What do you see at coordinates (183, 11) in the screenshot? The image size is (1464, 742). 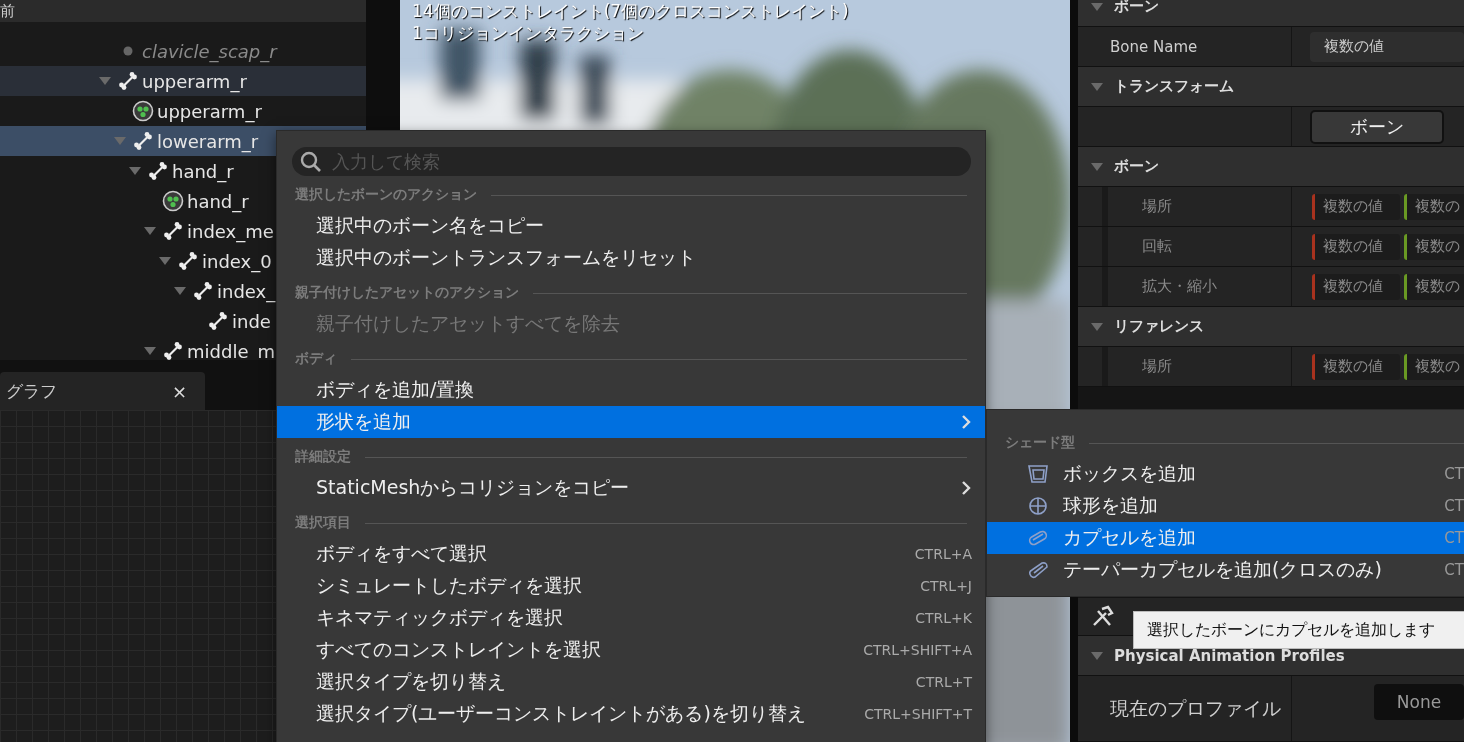 I see `column-header: 前` at bounding box center [183, 11].